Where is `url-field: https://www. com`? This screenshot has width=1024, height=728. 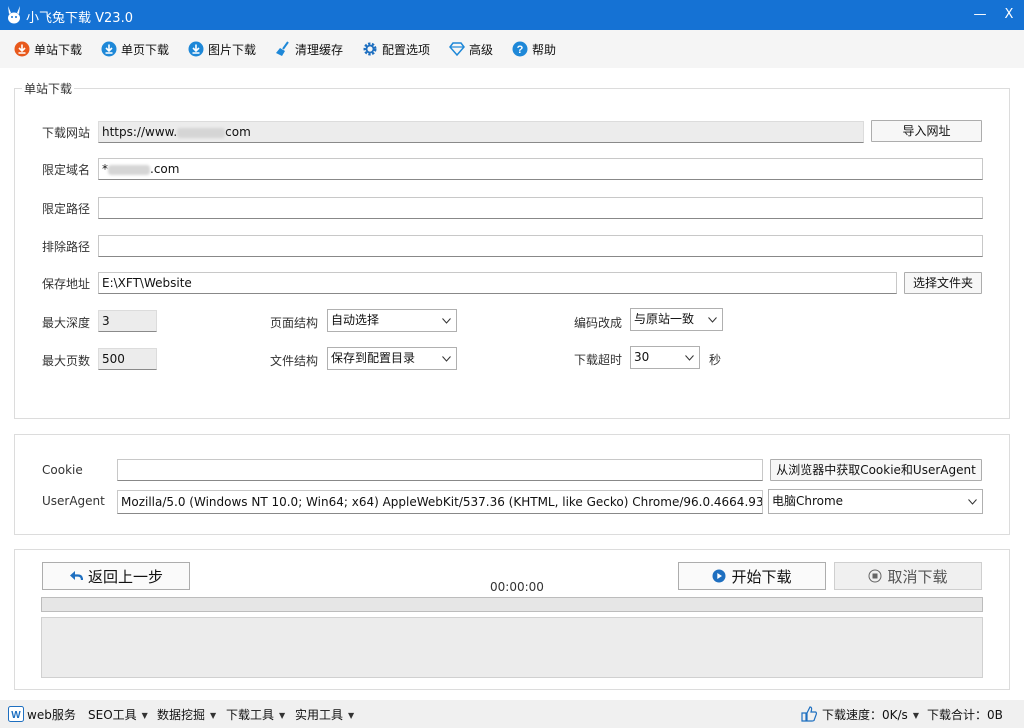
url-field: https://www. com is located at coordinates (481, 132).